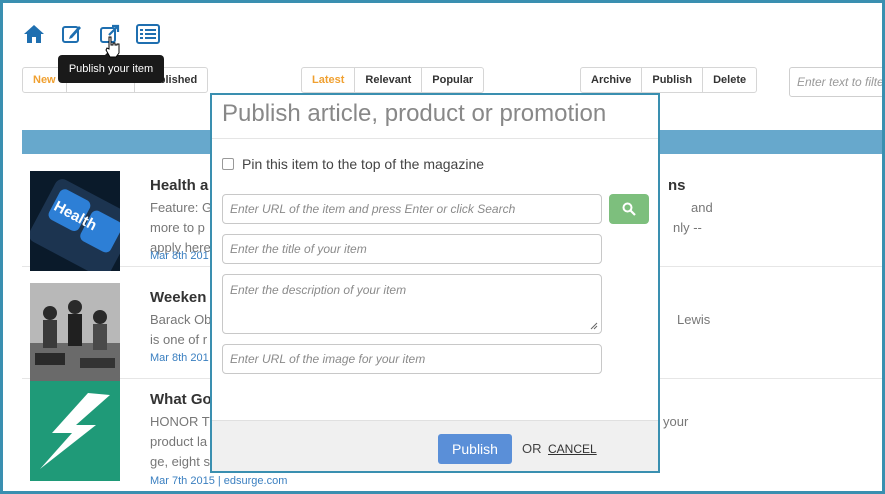  What do you see at coordinates (34, 34) in the screenshot?
I see `home-icon` at bounding box center [34, 34].